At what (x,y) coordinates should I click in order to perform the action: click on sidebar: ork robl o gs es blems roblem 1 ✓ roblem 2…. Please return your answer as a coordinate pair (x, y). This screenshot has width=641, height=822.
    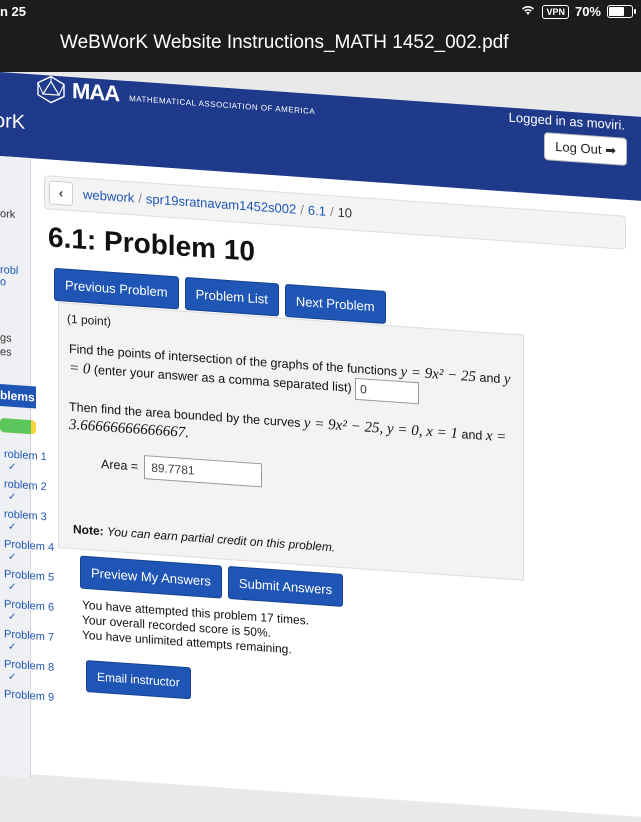
    Looking at the image, I should click on (27, 467).